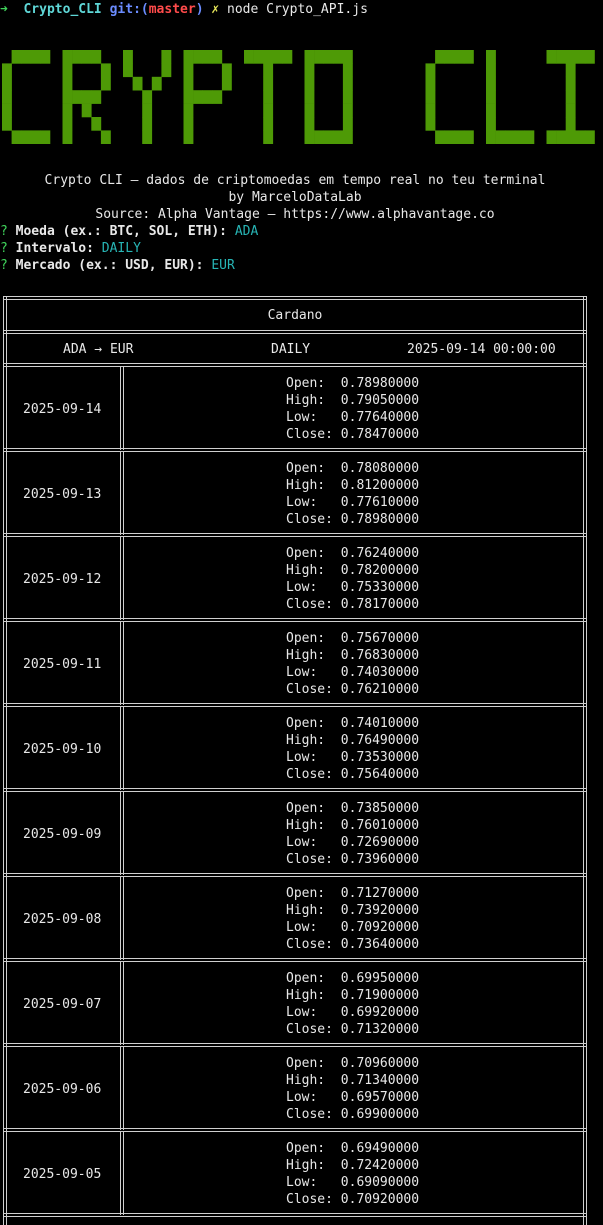 The image size is (603, 1225). I want to click on ohlc-open: Open: 0.73850000, so click(352, 808).